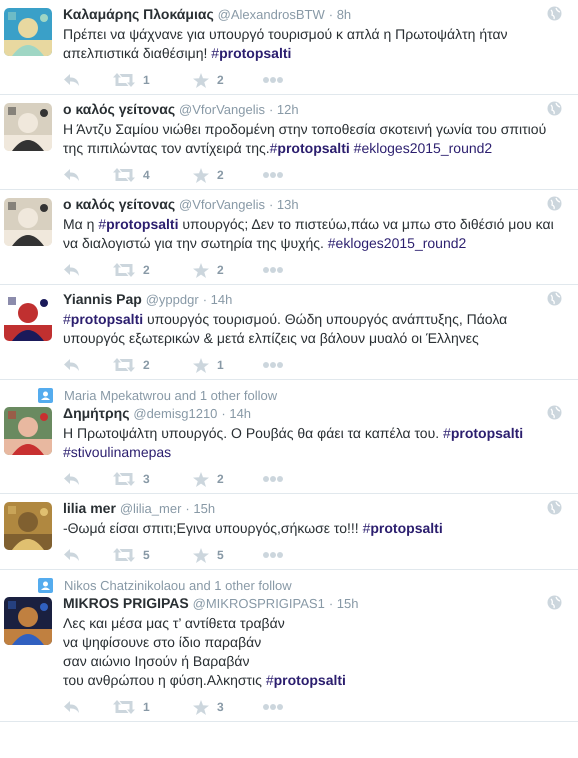 This screenshot has width=578, height=758. What do you see at coordinates (138, 14) in the screenshot?
I see `user-name: Καλαμάρης Πλοκάμιας` at bounding box center [138, 14].